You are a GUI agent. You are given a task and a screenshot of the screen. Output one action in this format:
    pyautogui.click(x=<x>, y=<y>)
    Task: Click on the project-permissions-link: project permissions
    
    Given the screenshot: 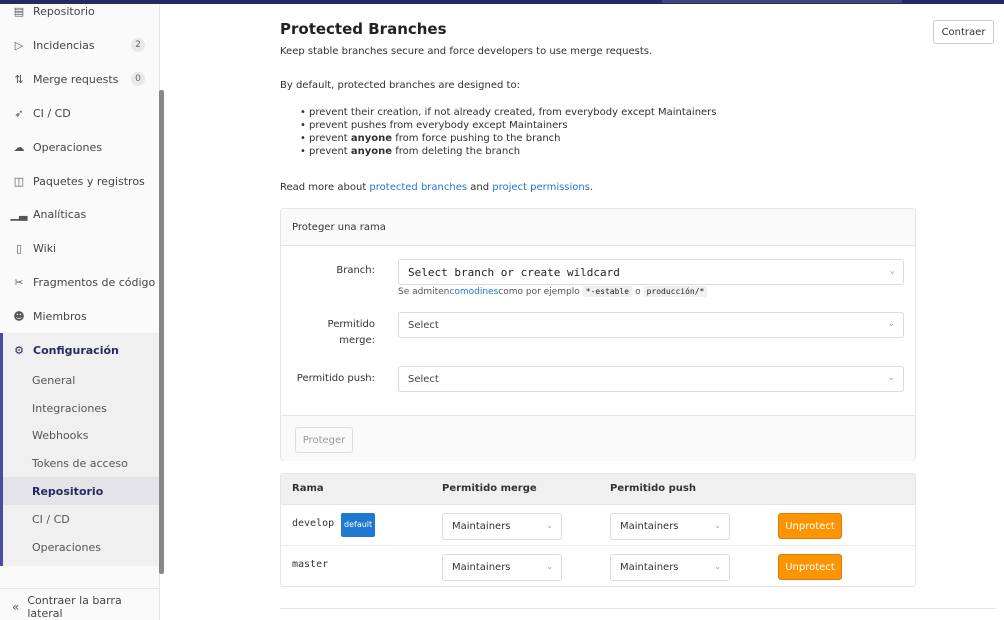 What is the action you would take?
    pyautogui.click(x=541, y=187)
    